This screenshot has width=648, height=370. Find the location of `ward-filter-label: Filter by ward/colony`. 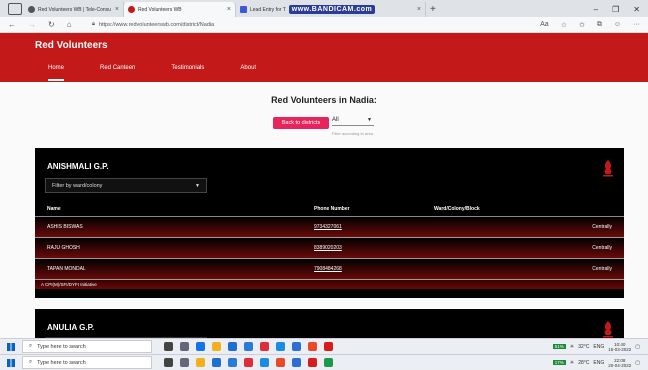

ward-filter-label: Filter by ward/colony is located at coordinates (77, 185).